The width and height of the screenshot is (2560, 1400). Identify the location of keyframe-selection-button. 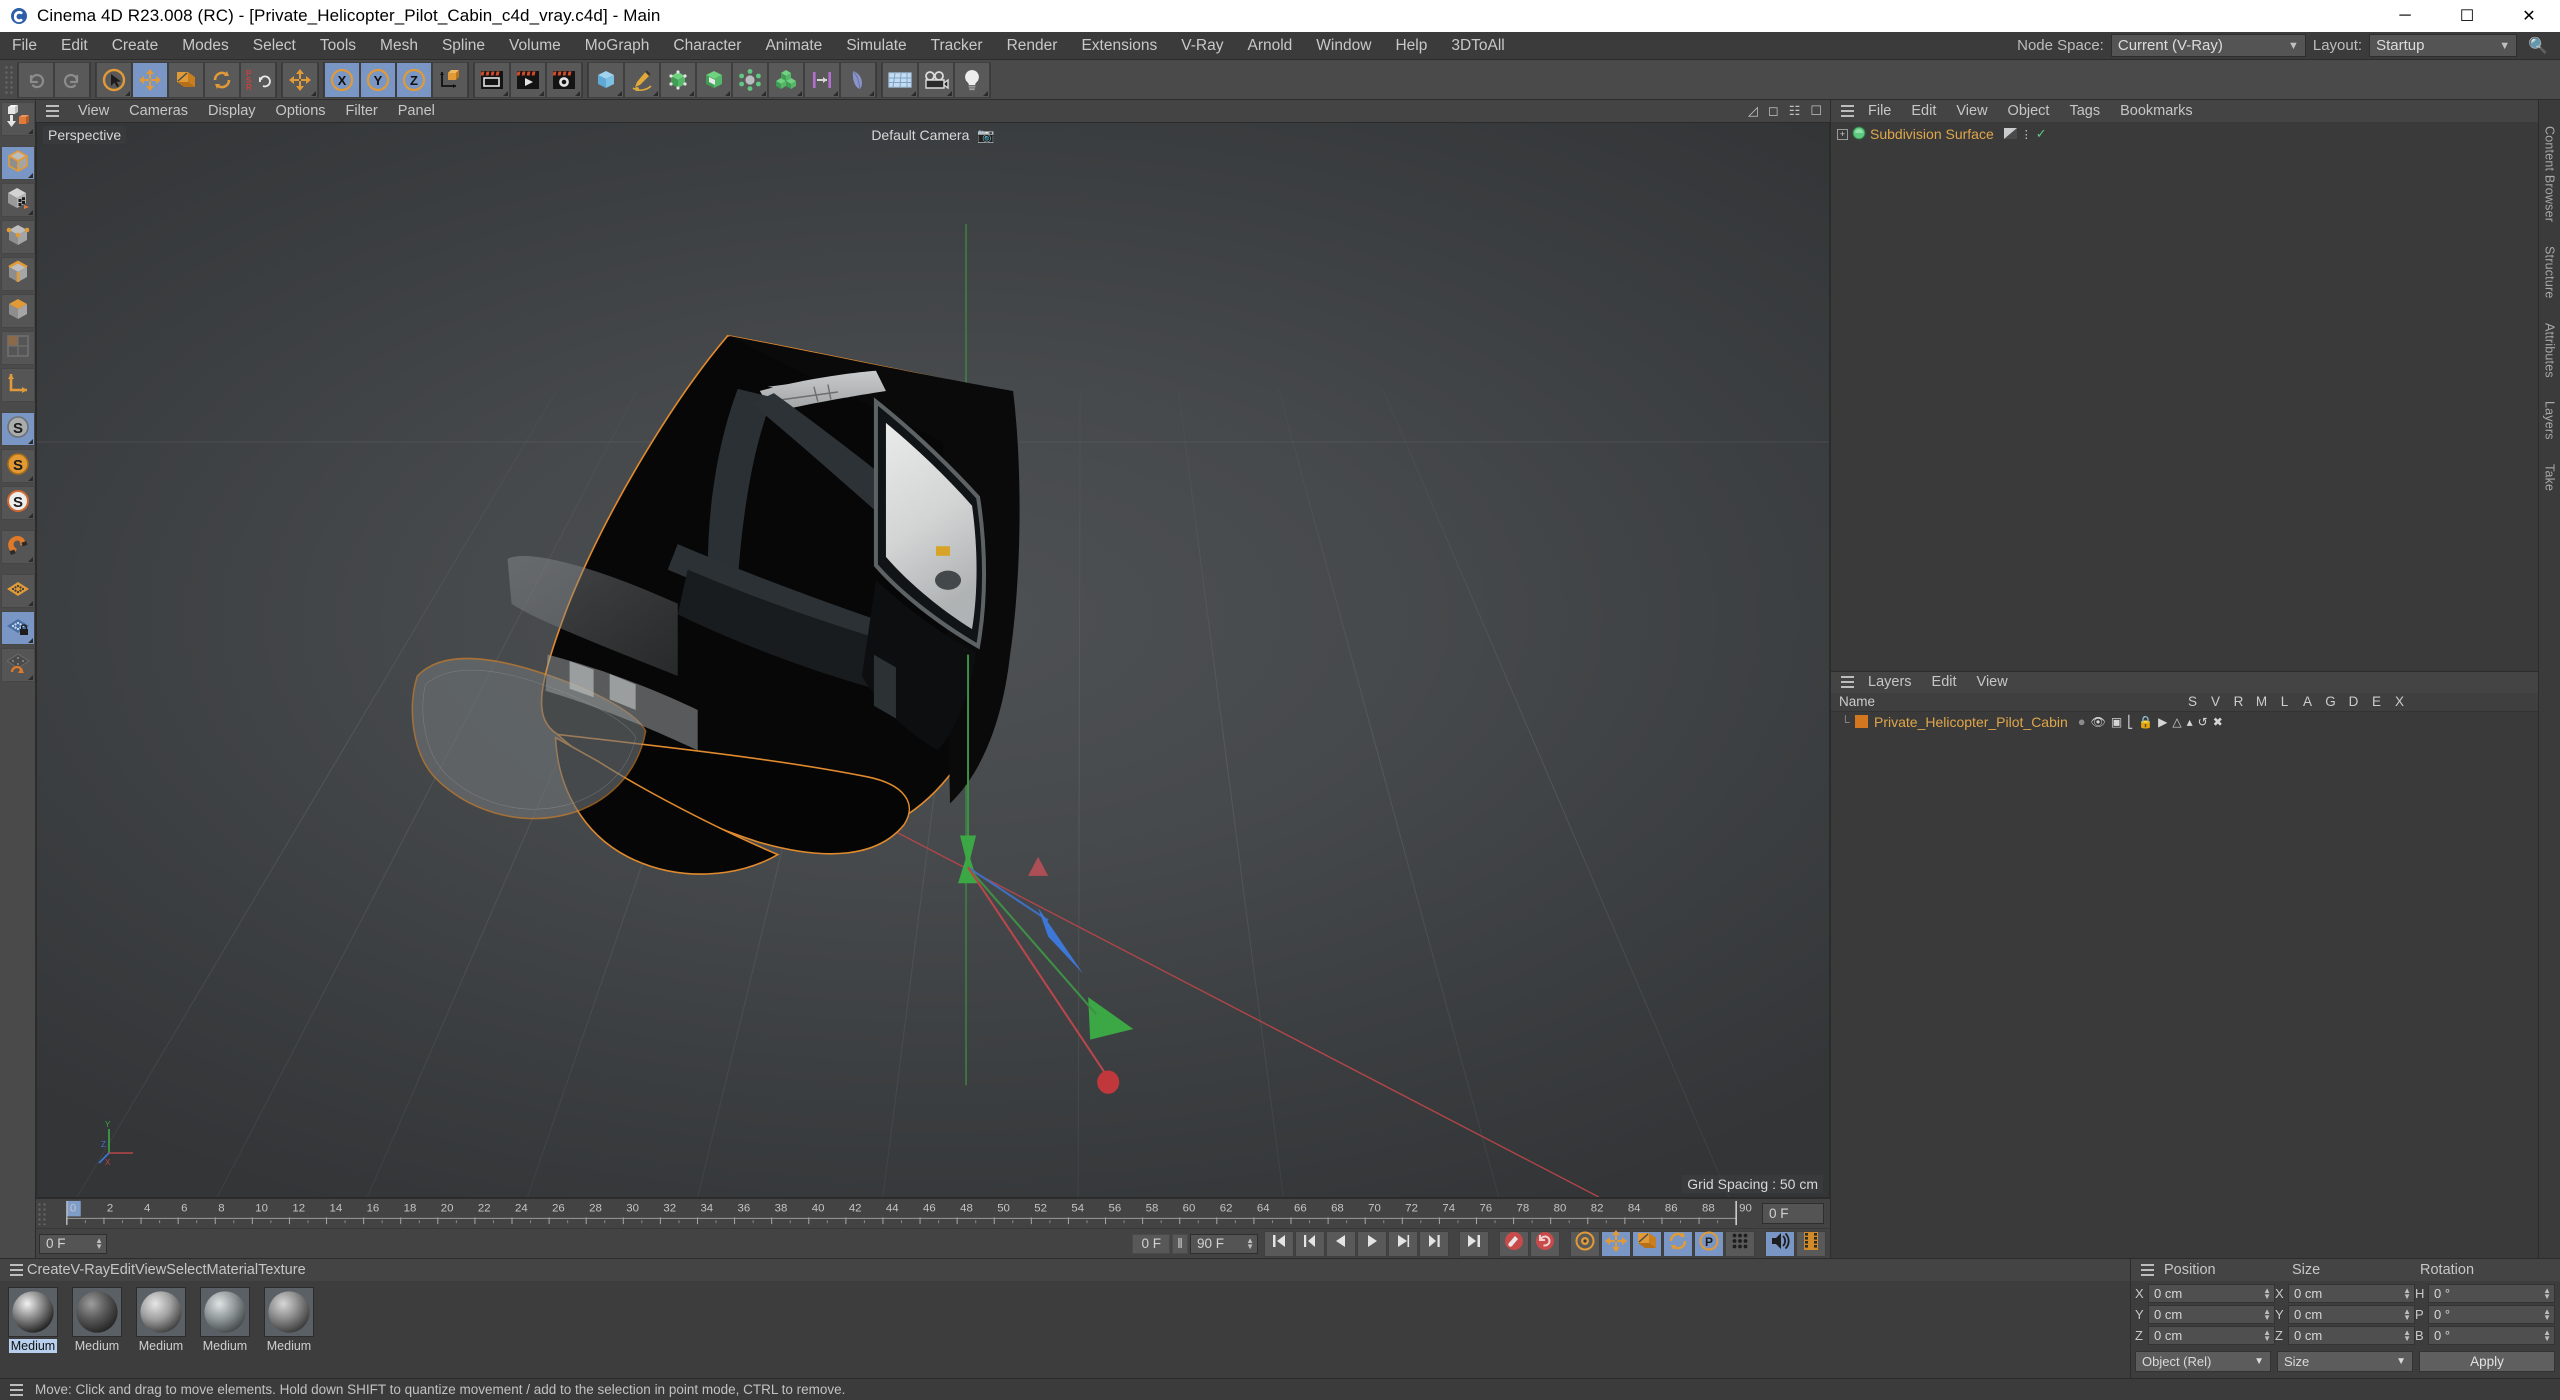
(1585, 1243).